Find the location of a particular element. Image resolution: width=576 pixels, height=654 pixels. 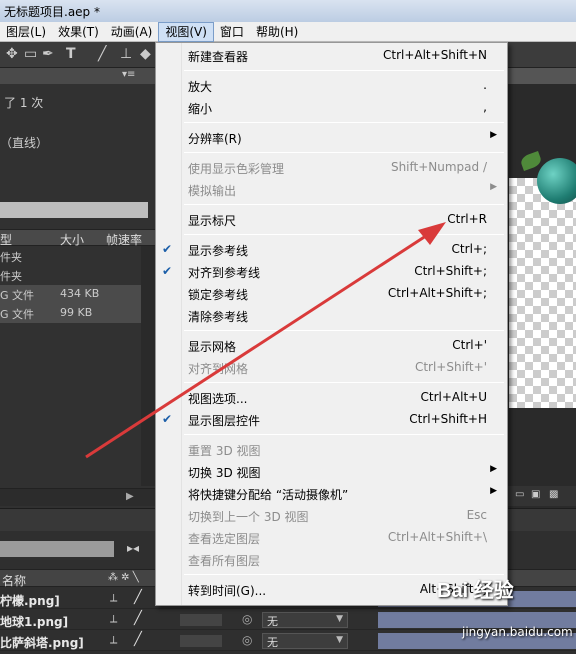

eraser-tool-icon: ◆ is located at coordinates (145, 54).